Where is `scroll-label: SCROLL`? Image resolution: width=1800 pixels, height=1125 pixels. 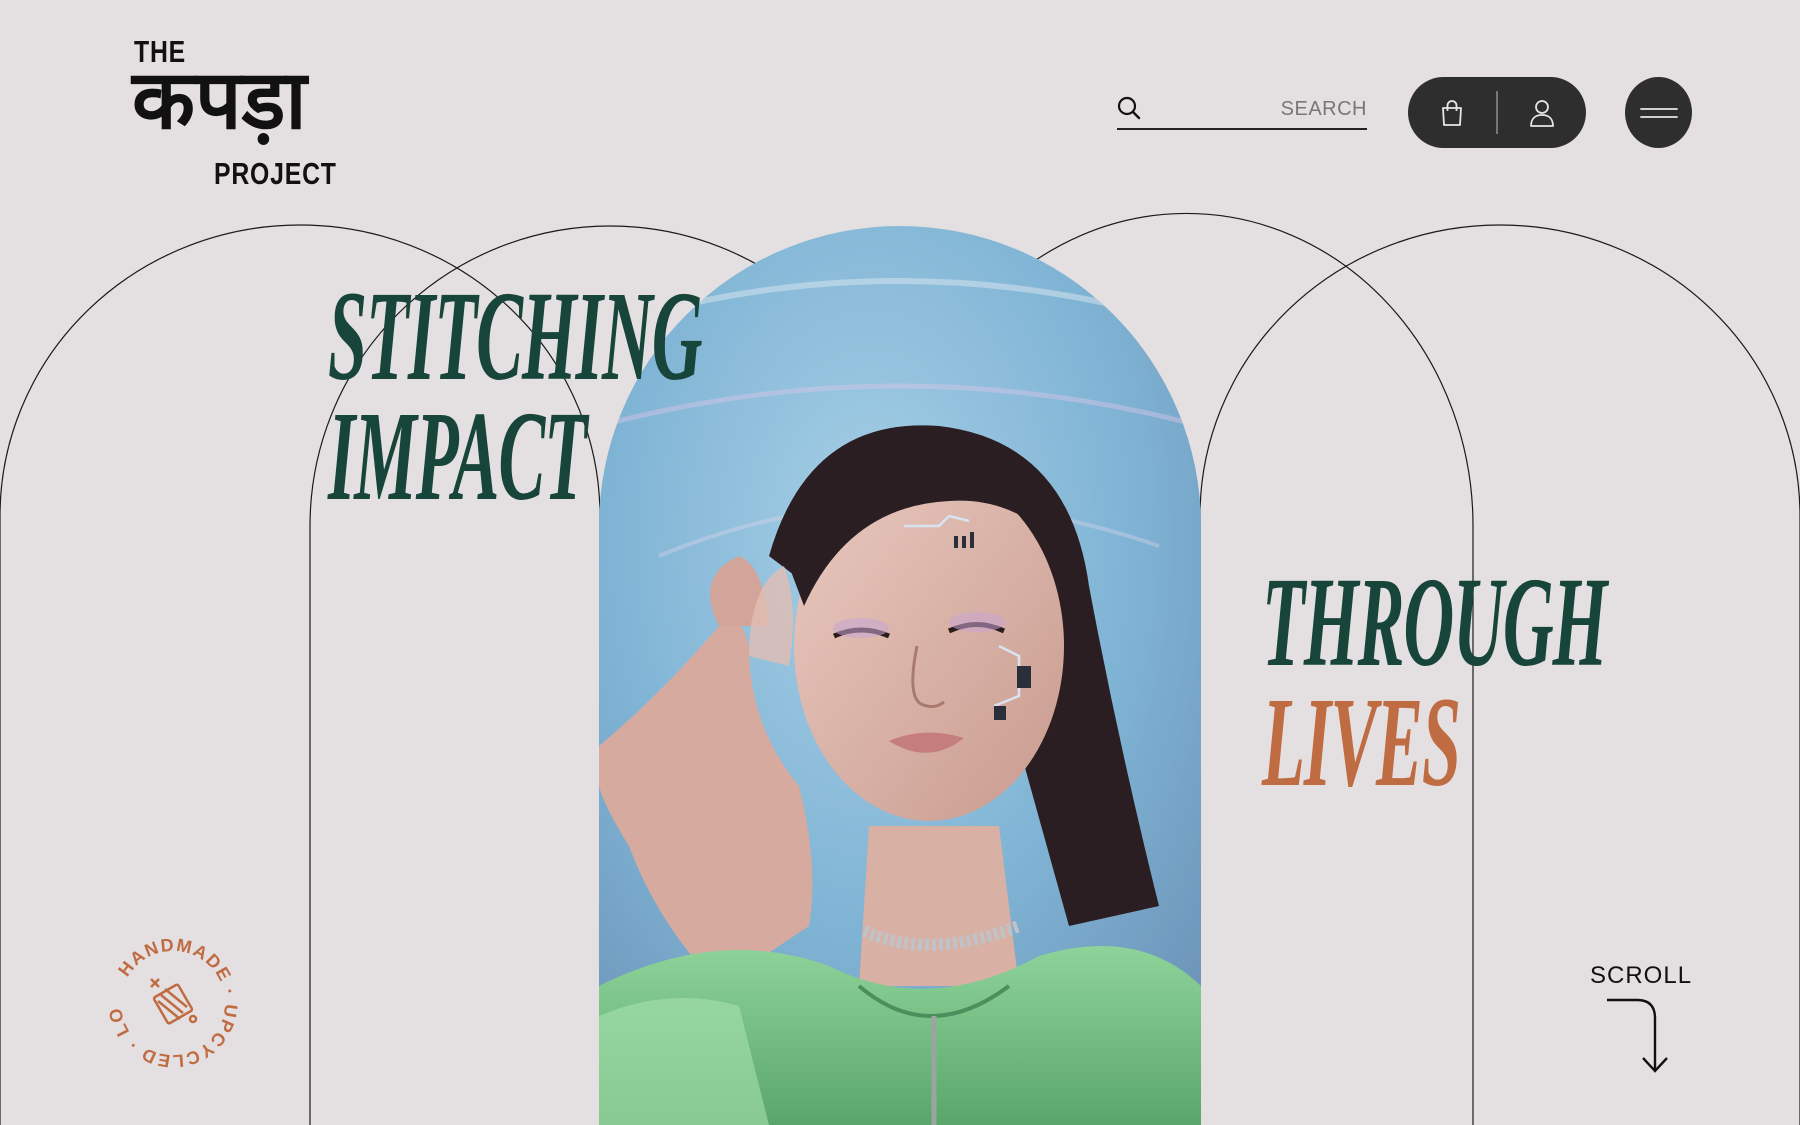 scroll-label: SCROLL is located at coordinates (1641, 976).